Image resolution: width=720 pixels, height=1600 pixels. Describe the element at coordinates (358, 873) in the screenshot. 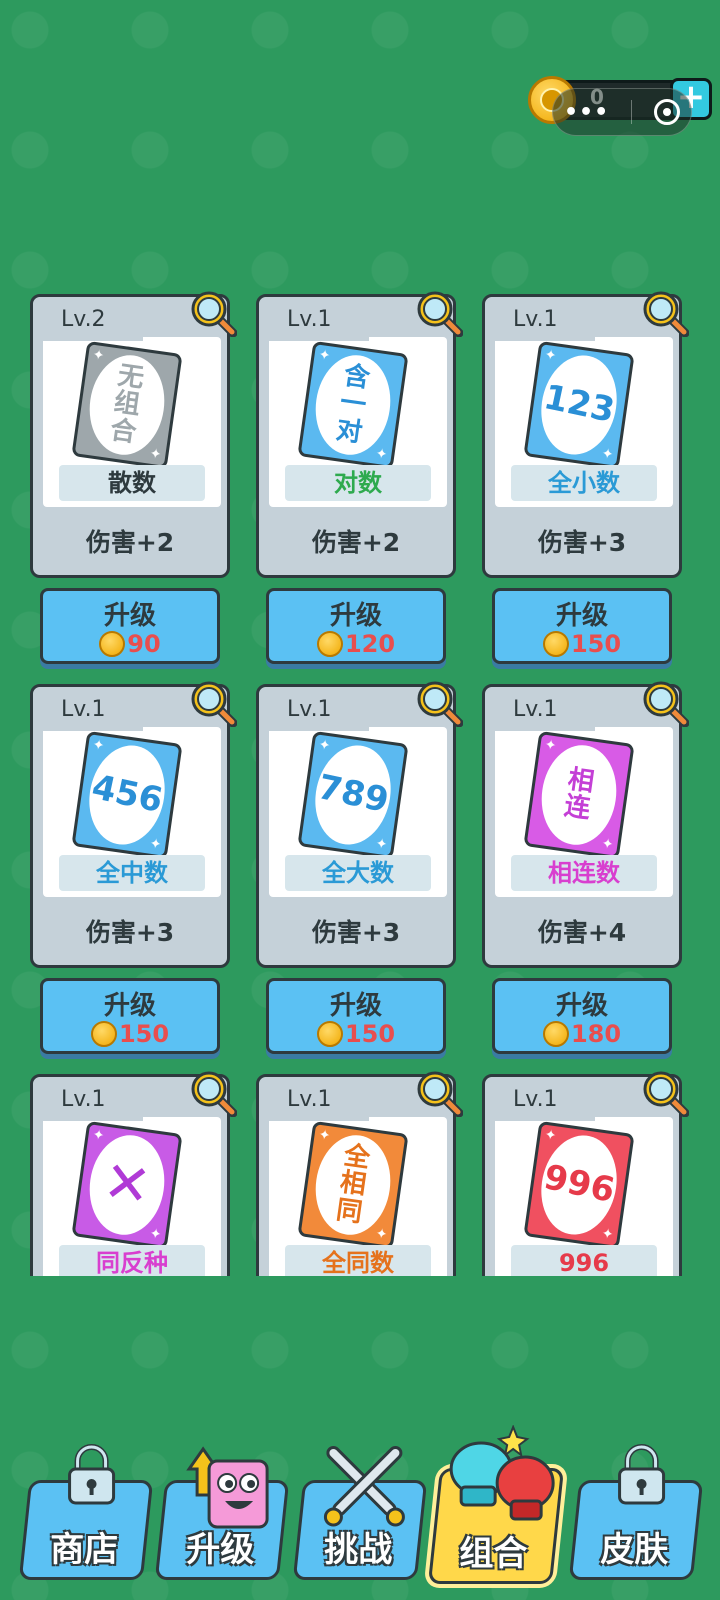

I see `card-name: 全大数` at that location.